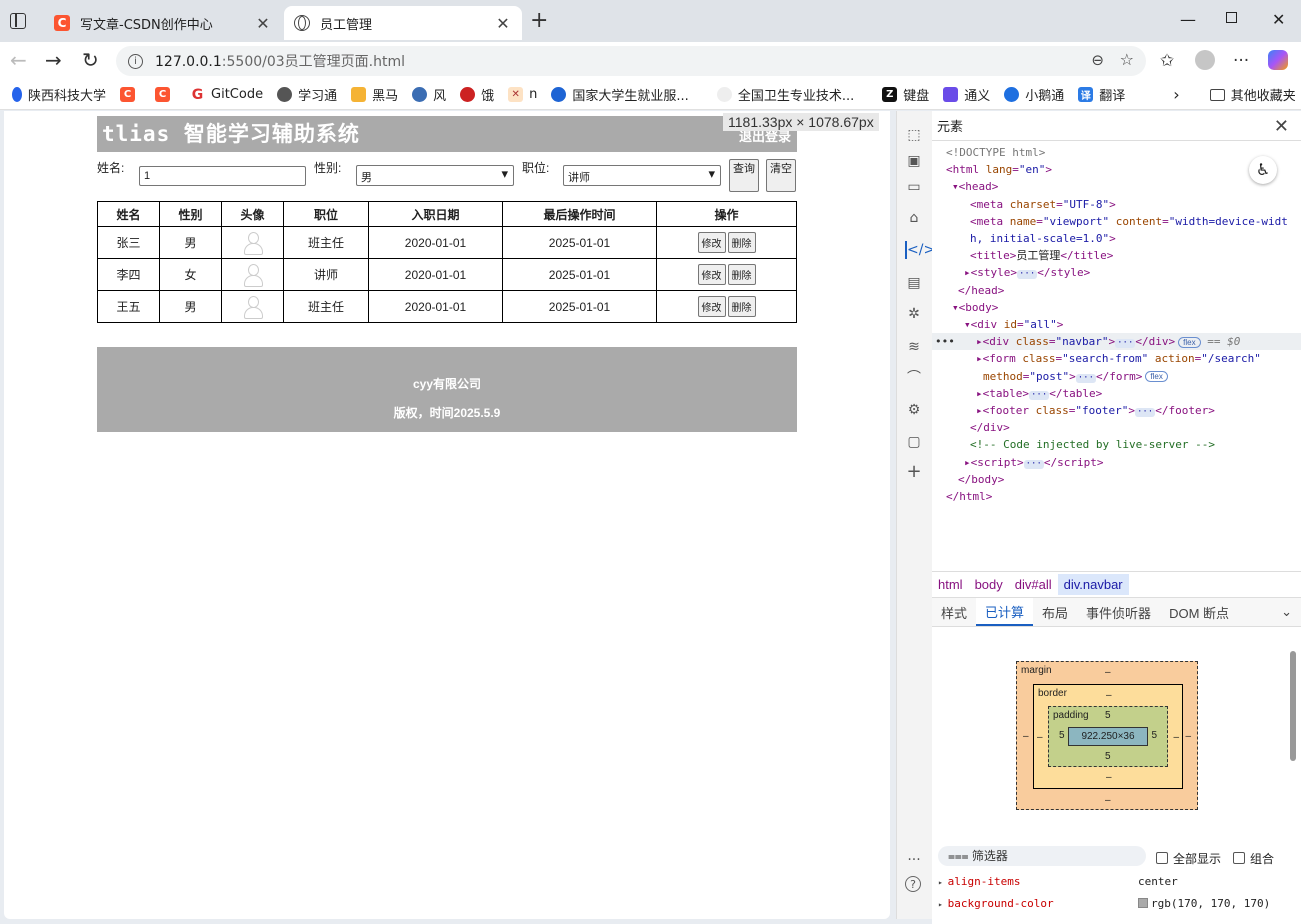 The width and height of the screenshot is (1301, 924). What do you see at coordinates (59, 94) in the screenshot?
I see `bookmark-item: 陕西科技大学` at bounding box center [59, 94].